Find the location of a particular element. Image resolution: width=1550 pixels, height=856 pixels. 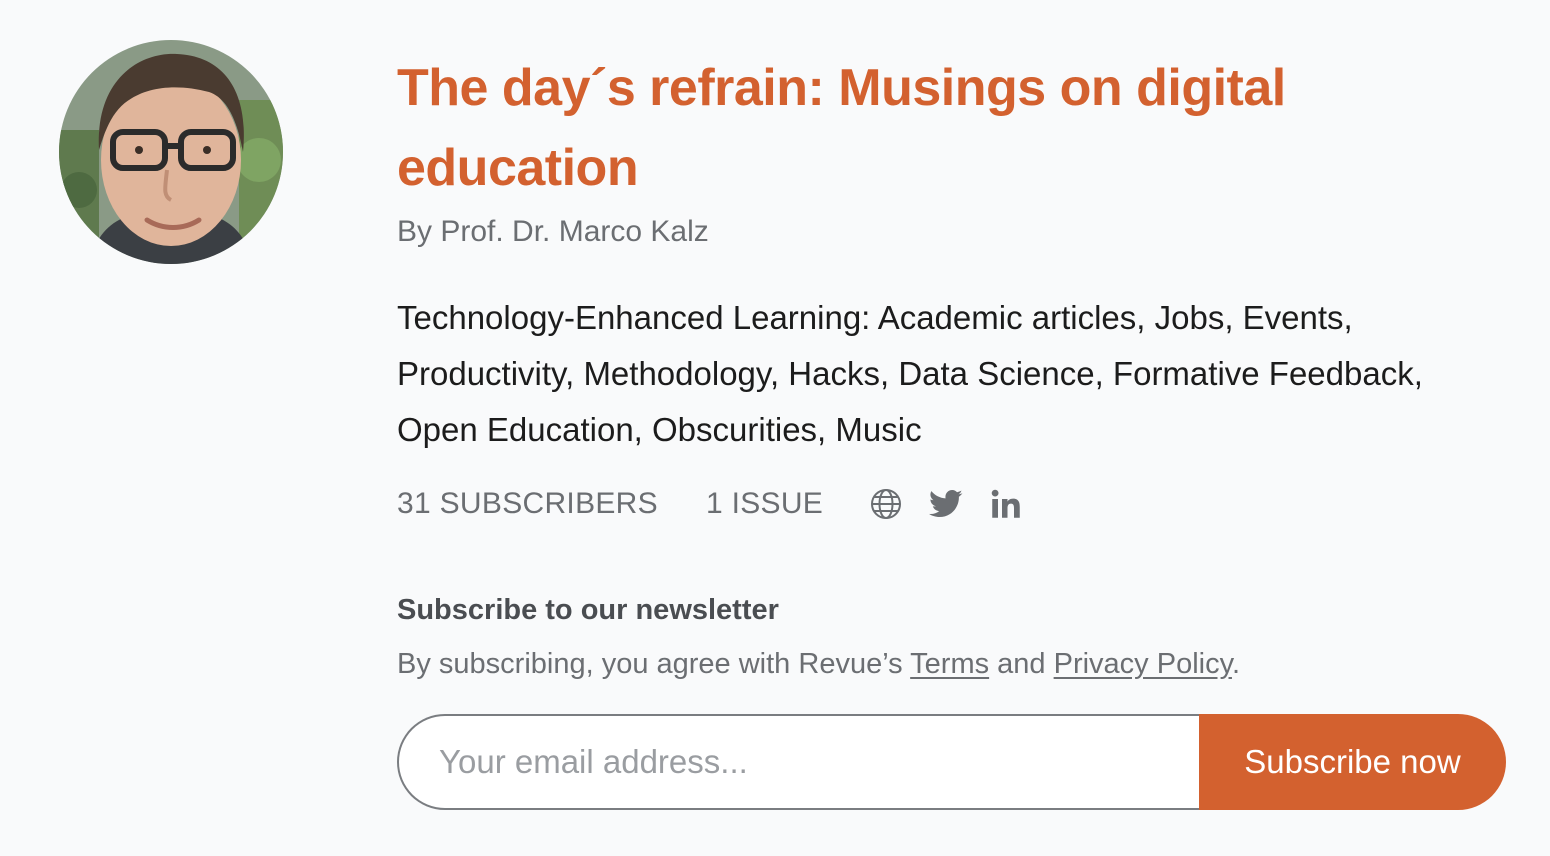

linkedin-icon is located at coordinates (1005, 503).